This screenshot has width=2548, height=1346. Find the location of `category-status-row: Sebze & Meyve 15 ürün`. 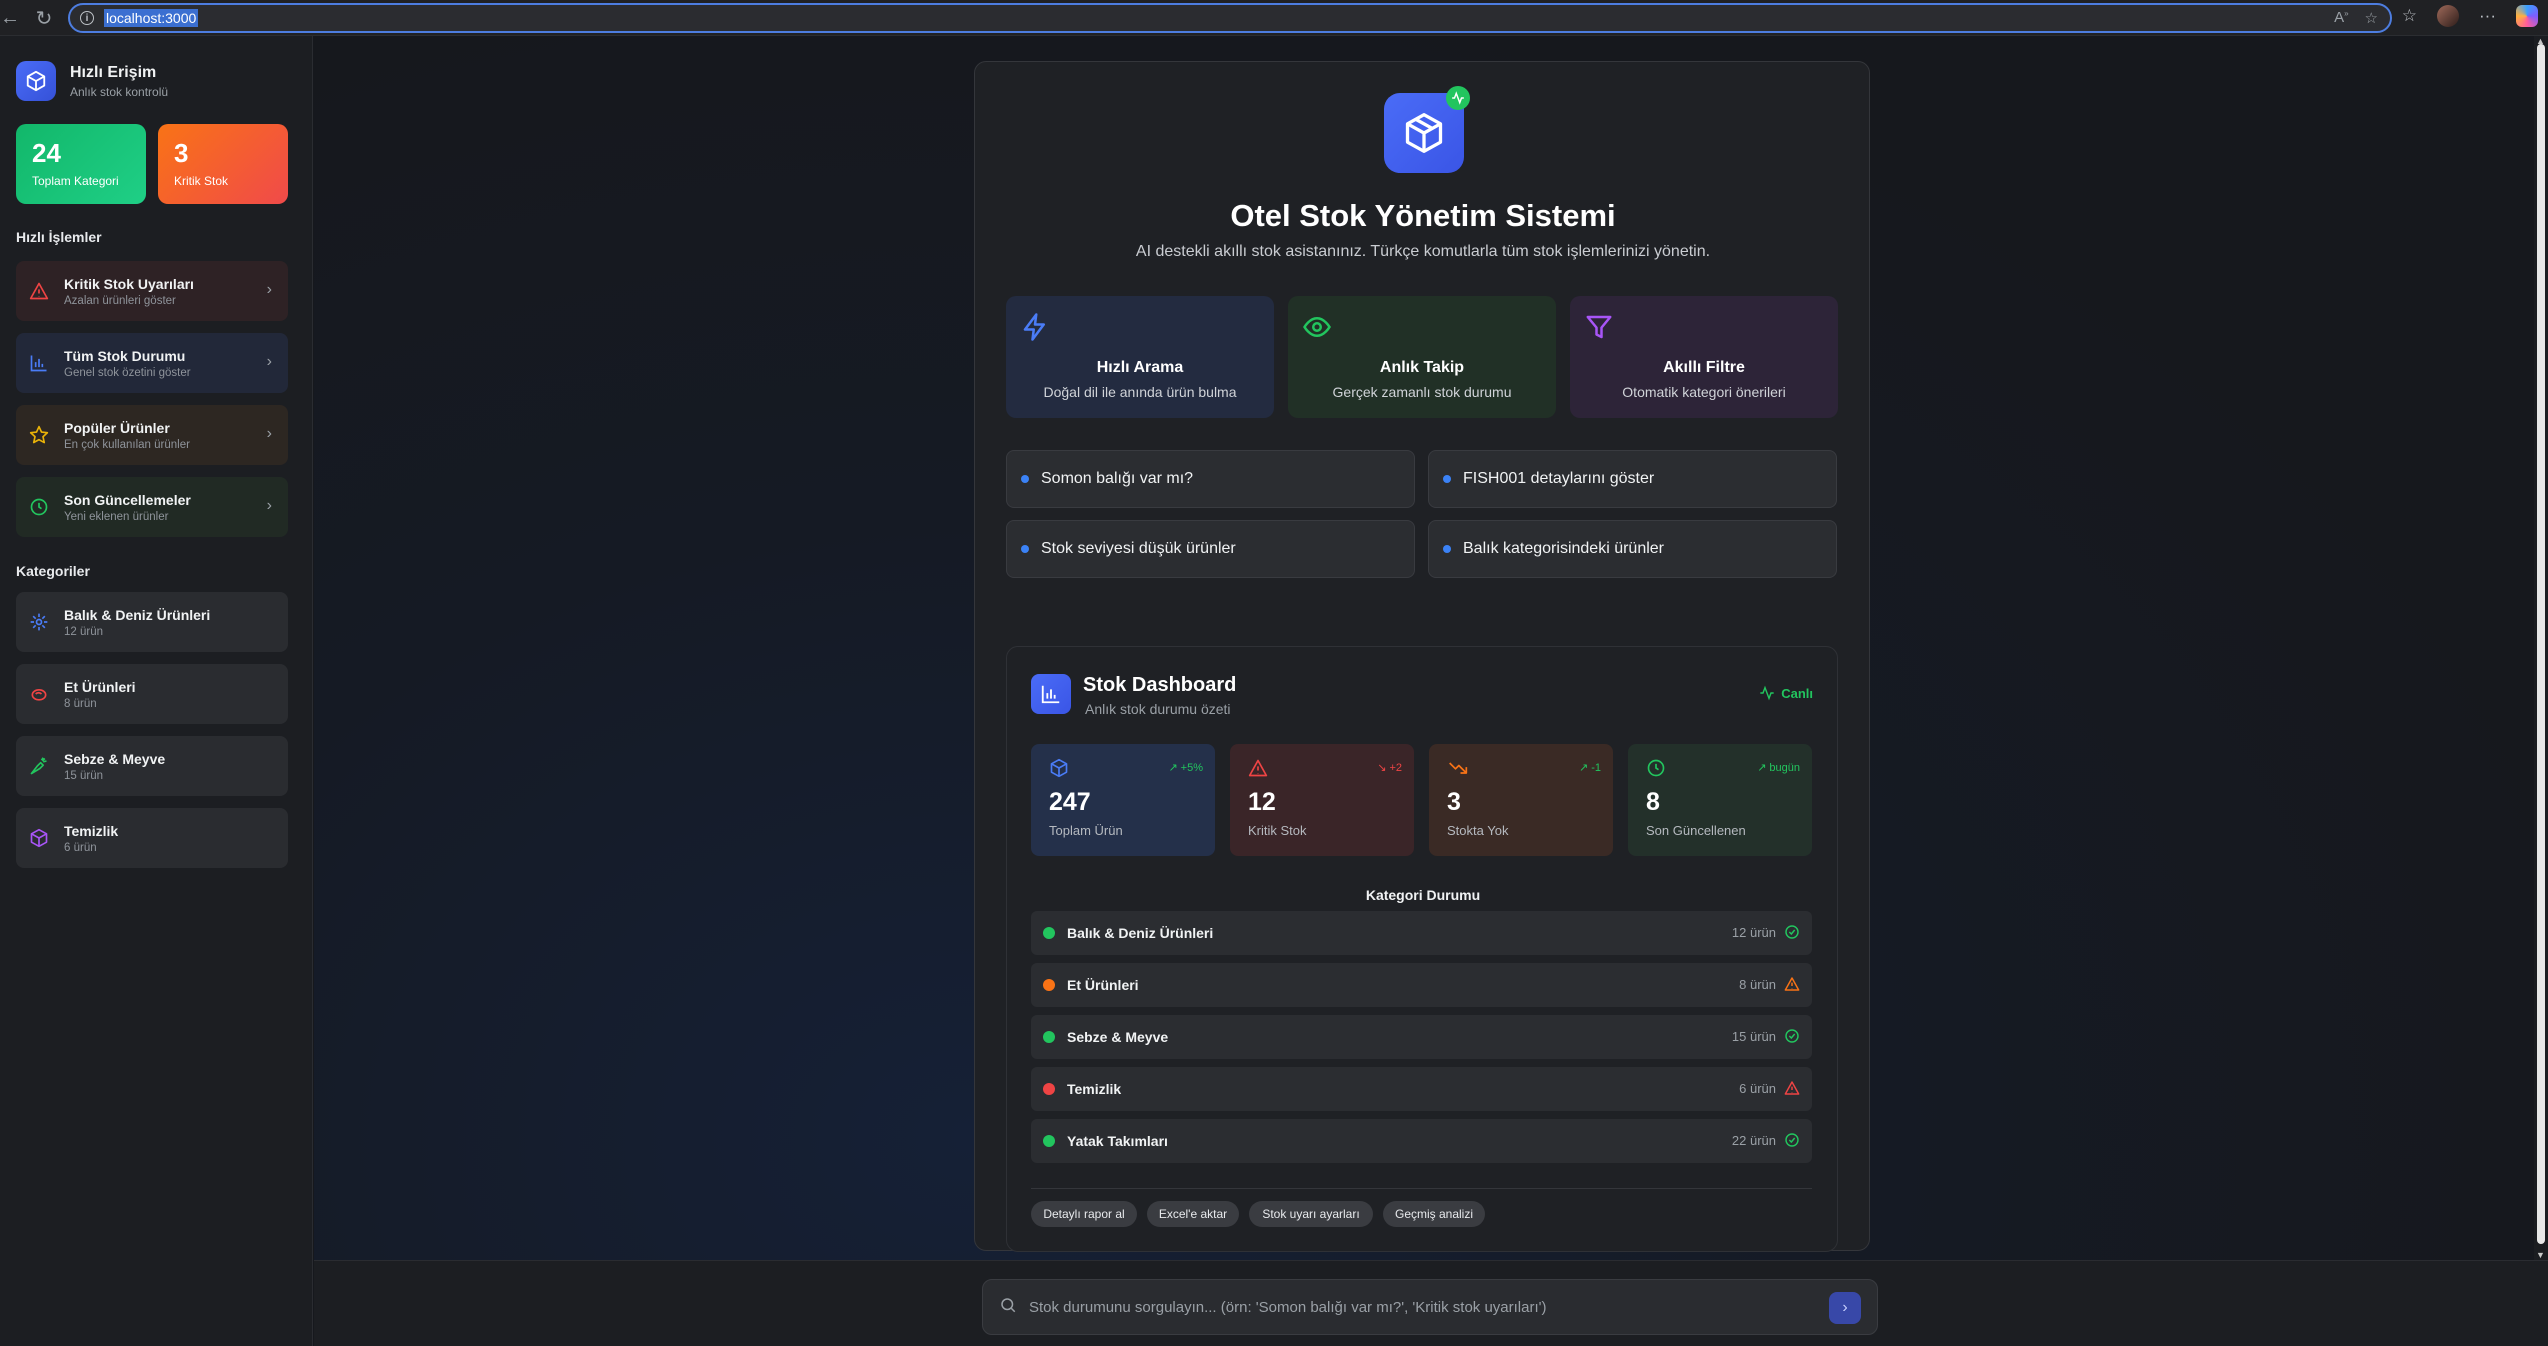

category-status-row: Sebze & Meyve 15 ürün is located at coordinates (1421, 1037).